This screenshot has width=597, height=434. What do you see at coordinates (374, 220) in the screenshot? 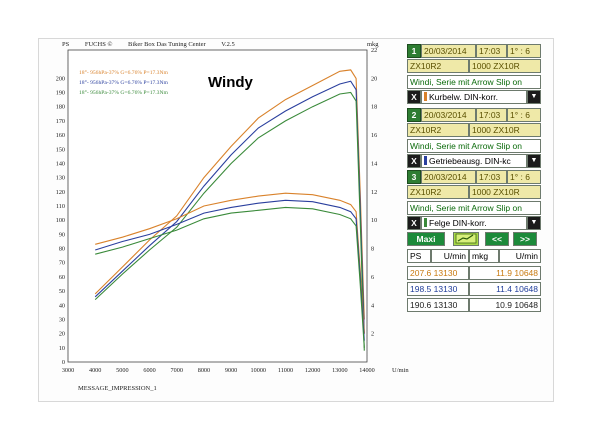
I see `y2-tick-label: 10` at bounding box center [374, 220].